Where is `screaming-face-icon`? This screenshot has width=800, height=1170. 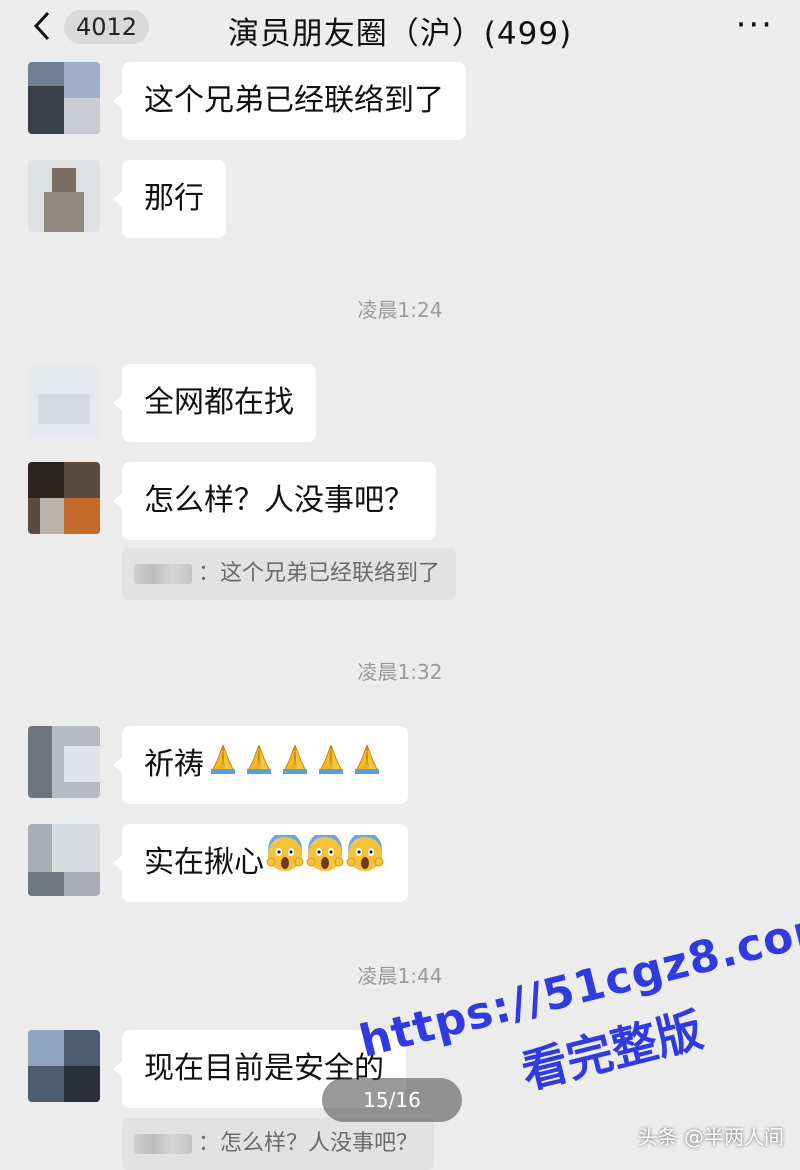 screaming-face-icon is located at coordinates (326, 864).